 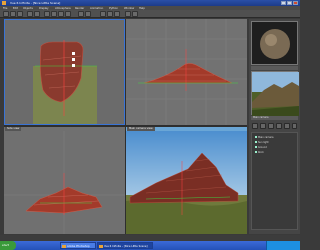 What do you see at coordinates (13, 14) in the screenshot?
I see `open-icon` at bounding box center [13, 14].